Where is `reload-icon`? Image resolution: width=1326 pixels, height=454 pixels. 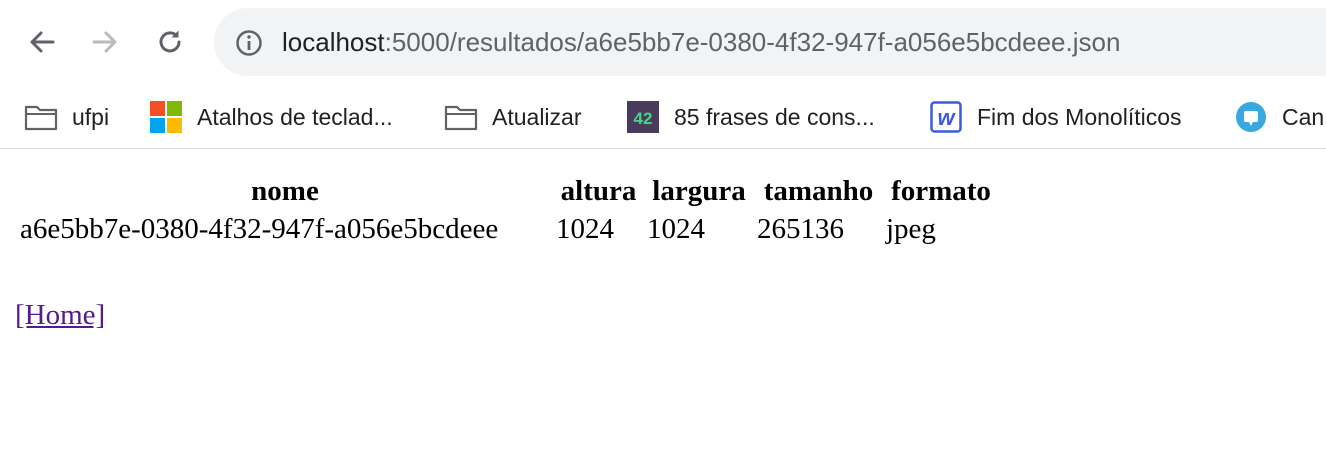 reload-icon is located at coordinates (170, 41).